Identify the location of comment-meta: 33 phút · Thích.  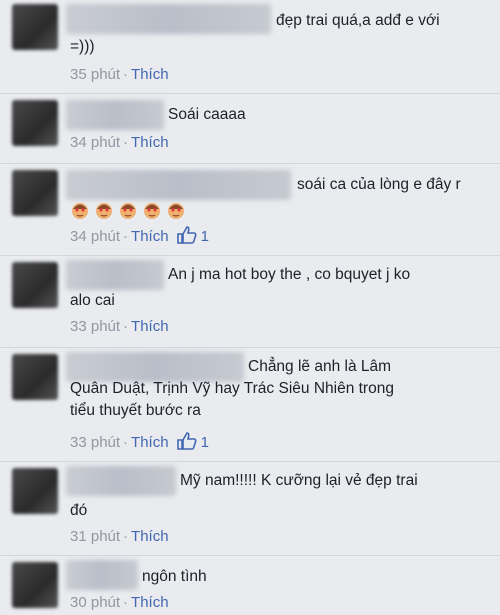
(119, 326).